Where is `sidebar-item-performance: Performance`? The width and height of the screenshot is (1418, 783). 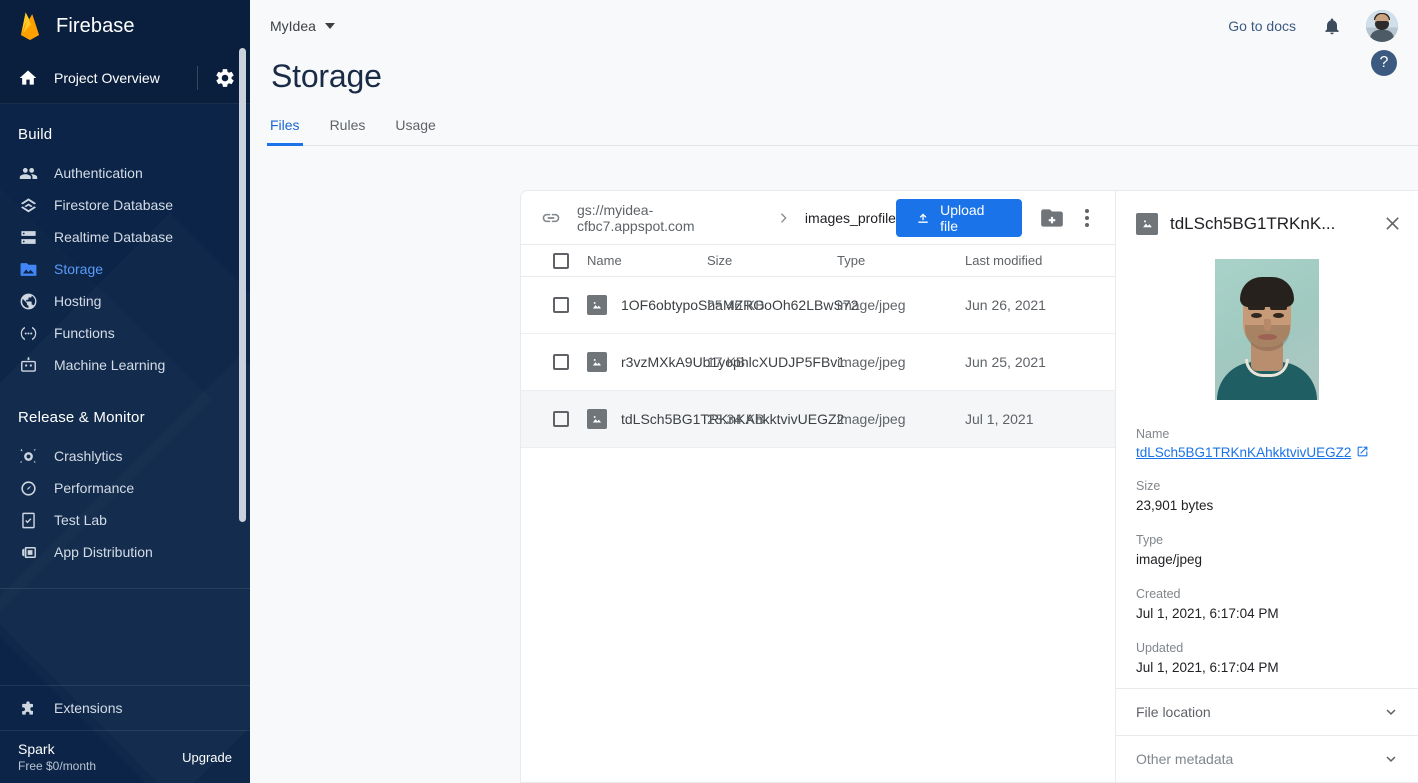
sidebar-item-performance: Performance is located at coordinates (125, 488).